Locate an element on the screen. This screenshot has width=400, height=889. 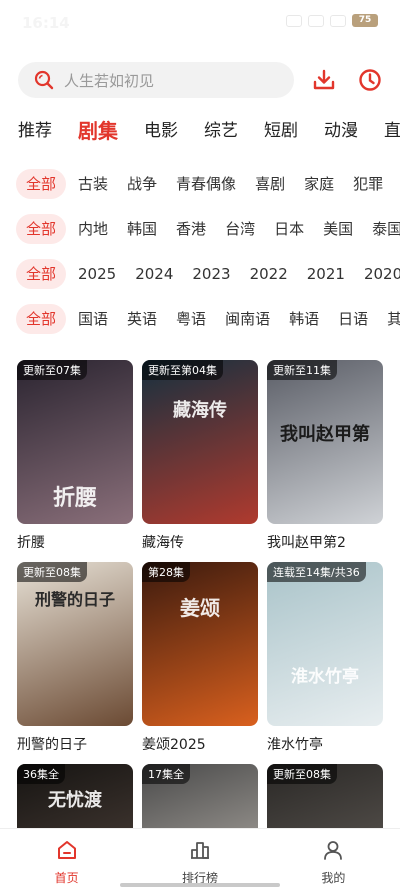
filter-language-all: 全部 is located at coordinates (41, 319).